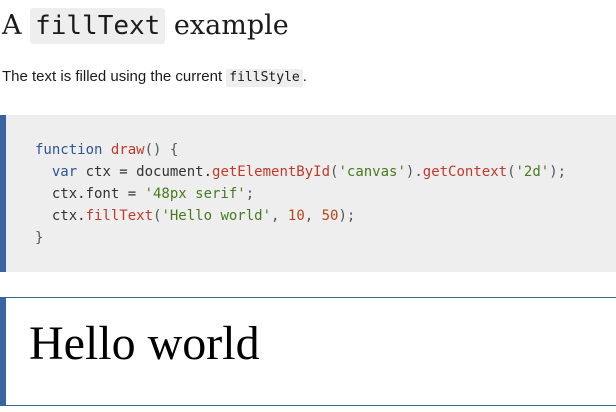 The width and height of the screenshot is (616, 412). What do you see at coordinates (271, 172) in the screenshot?
I see `code-method: getElementById` at bounding box center [271, 172].